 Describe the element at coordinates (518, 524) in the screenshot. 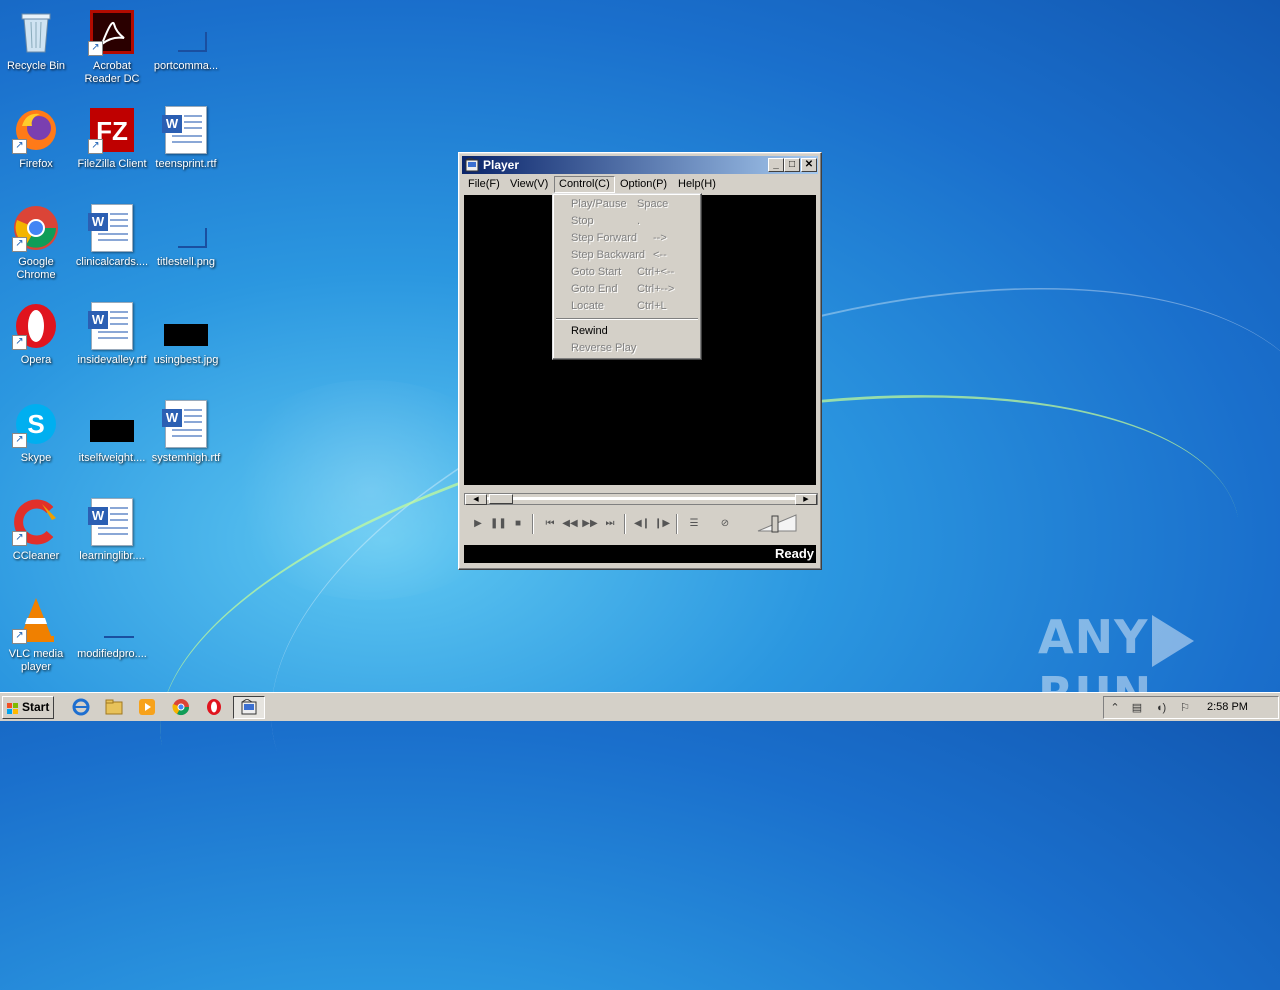

I see `stop-icon: ■` at that location.